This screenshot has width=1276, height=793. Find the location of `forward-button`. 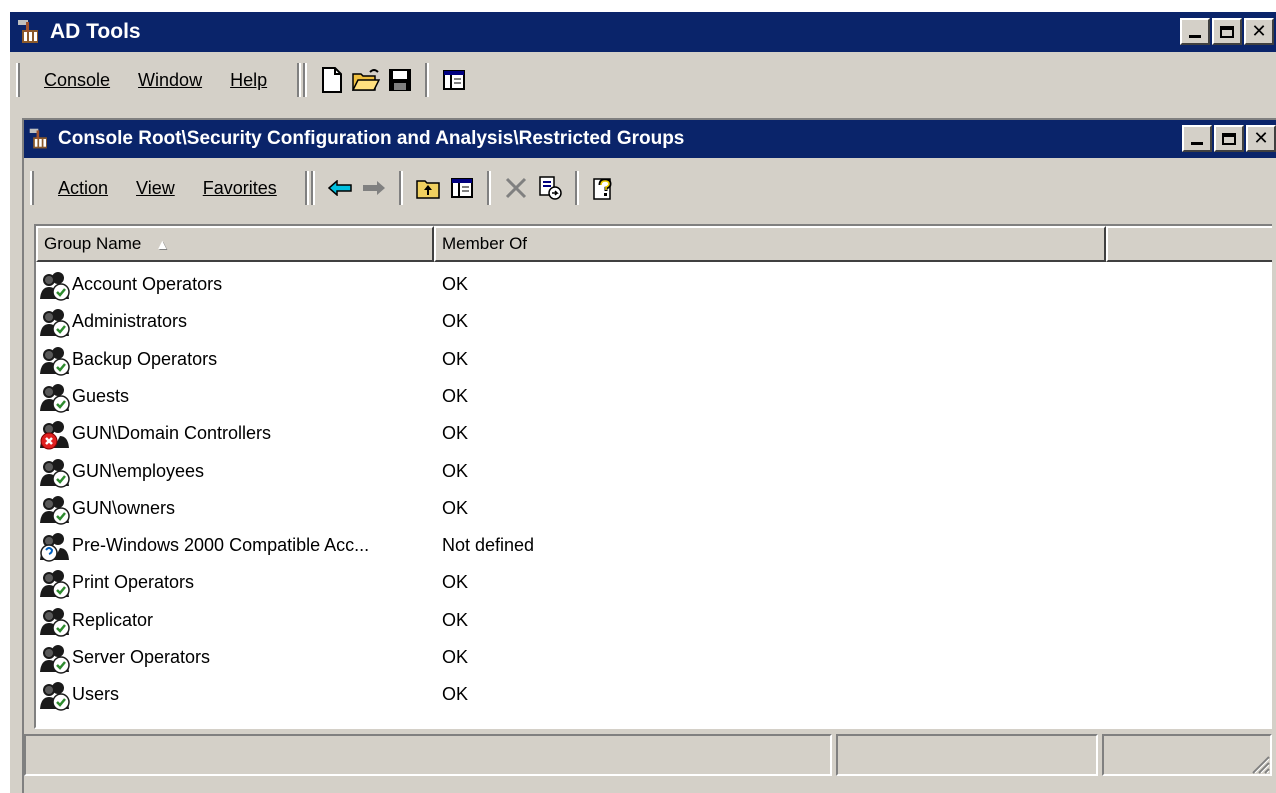

forward-button is located at coordinates (374, 188).